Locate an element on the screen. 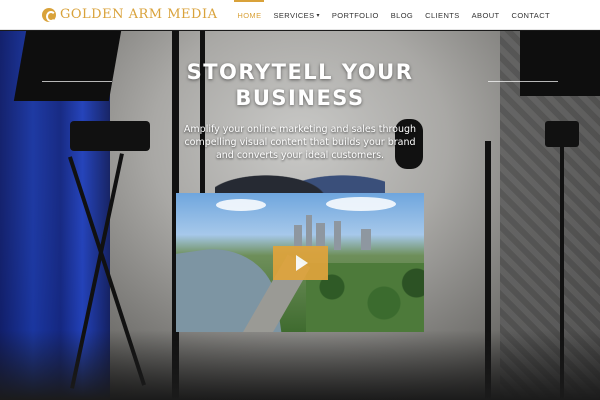  nav-home: HOME is located at coordinates (249, 15).